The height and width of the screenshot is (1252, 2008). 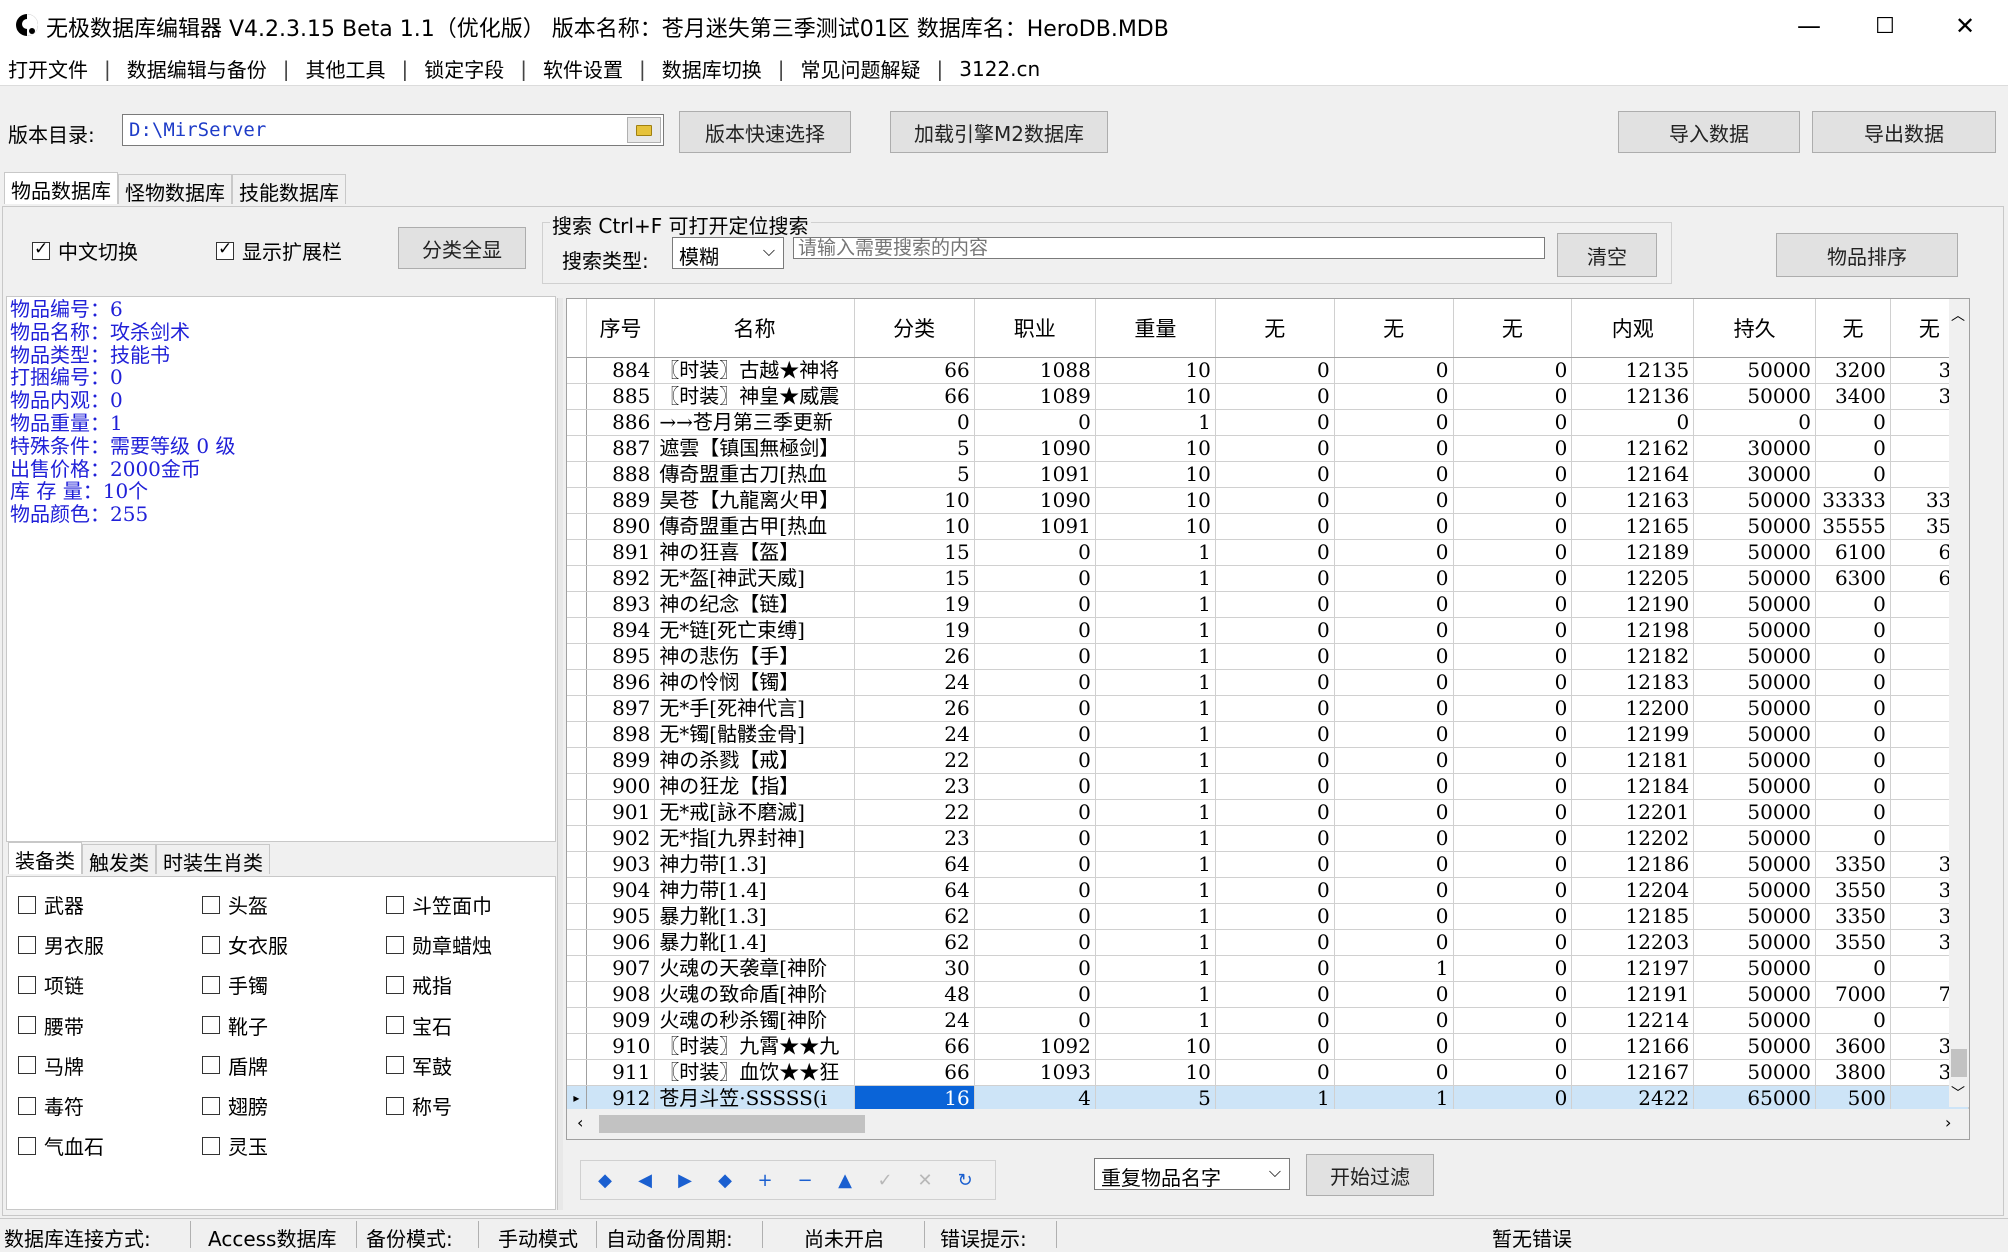 What do you see at coordinates (1633, 1046) in the screenshot?
I see `table-cell: 12166` at bounding box center [1633, 1046].